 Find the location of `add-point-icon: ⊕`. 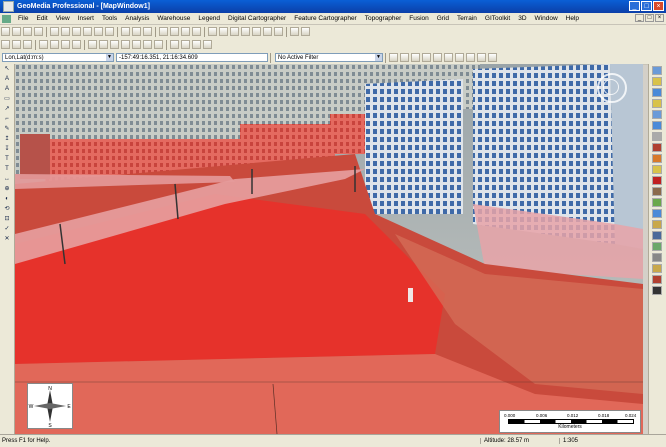

add-point-icon: ⊕ is located at coordinates (7, 189).